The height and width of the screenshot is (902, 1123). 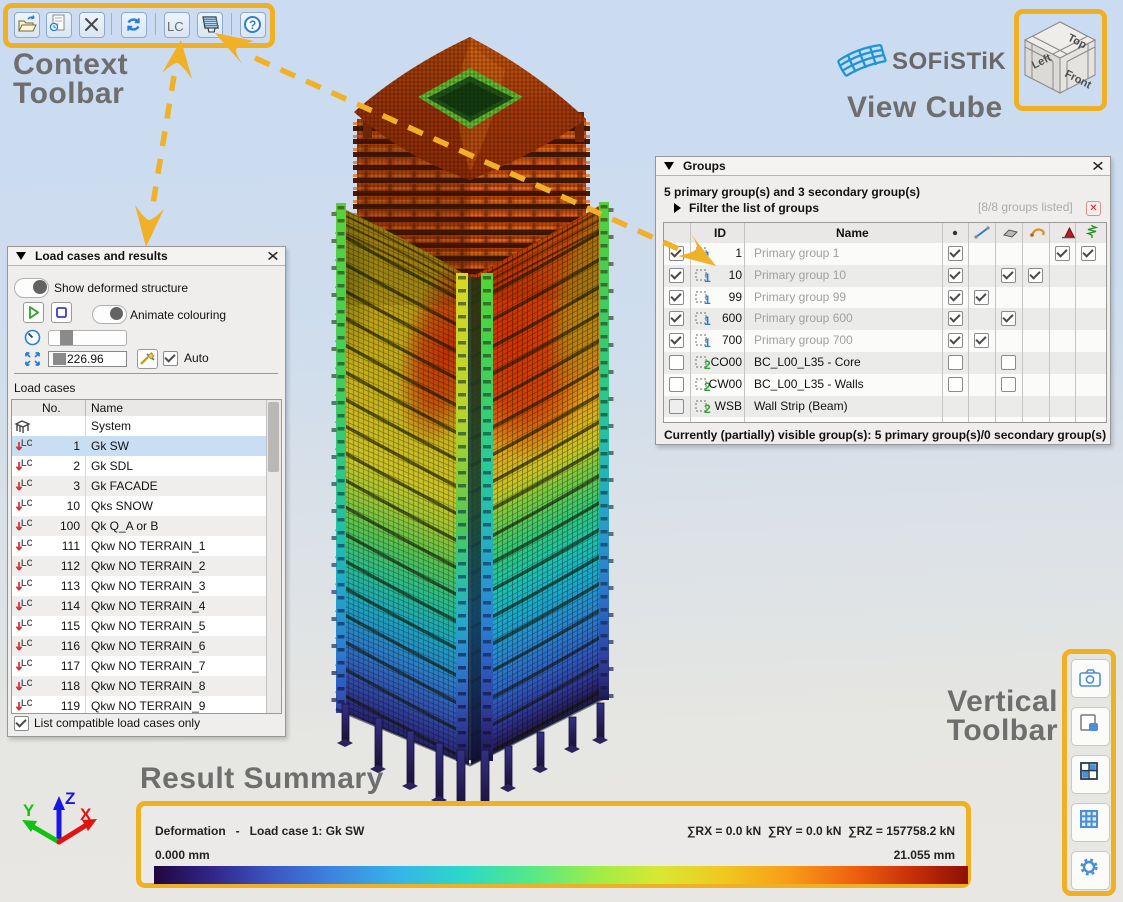 I want to click on svg-text: Z, so click(x=70, y=798).